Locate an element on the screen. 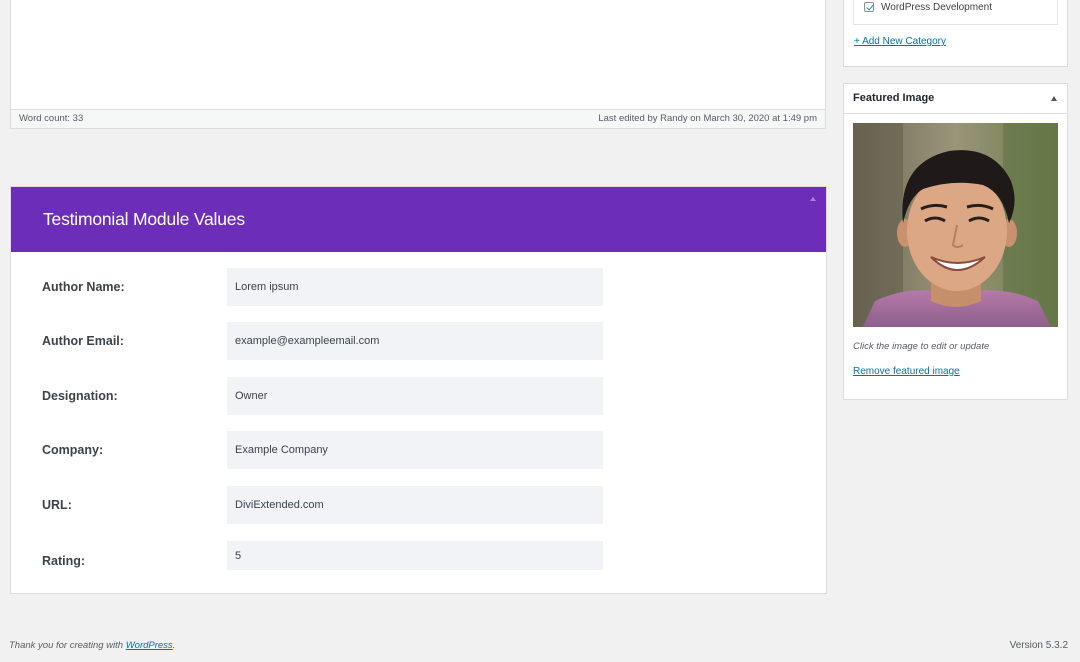 This screenshot has width=1080, height=662. field-row-url: URL: is located at coordinates (418, 505).